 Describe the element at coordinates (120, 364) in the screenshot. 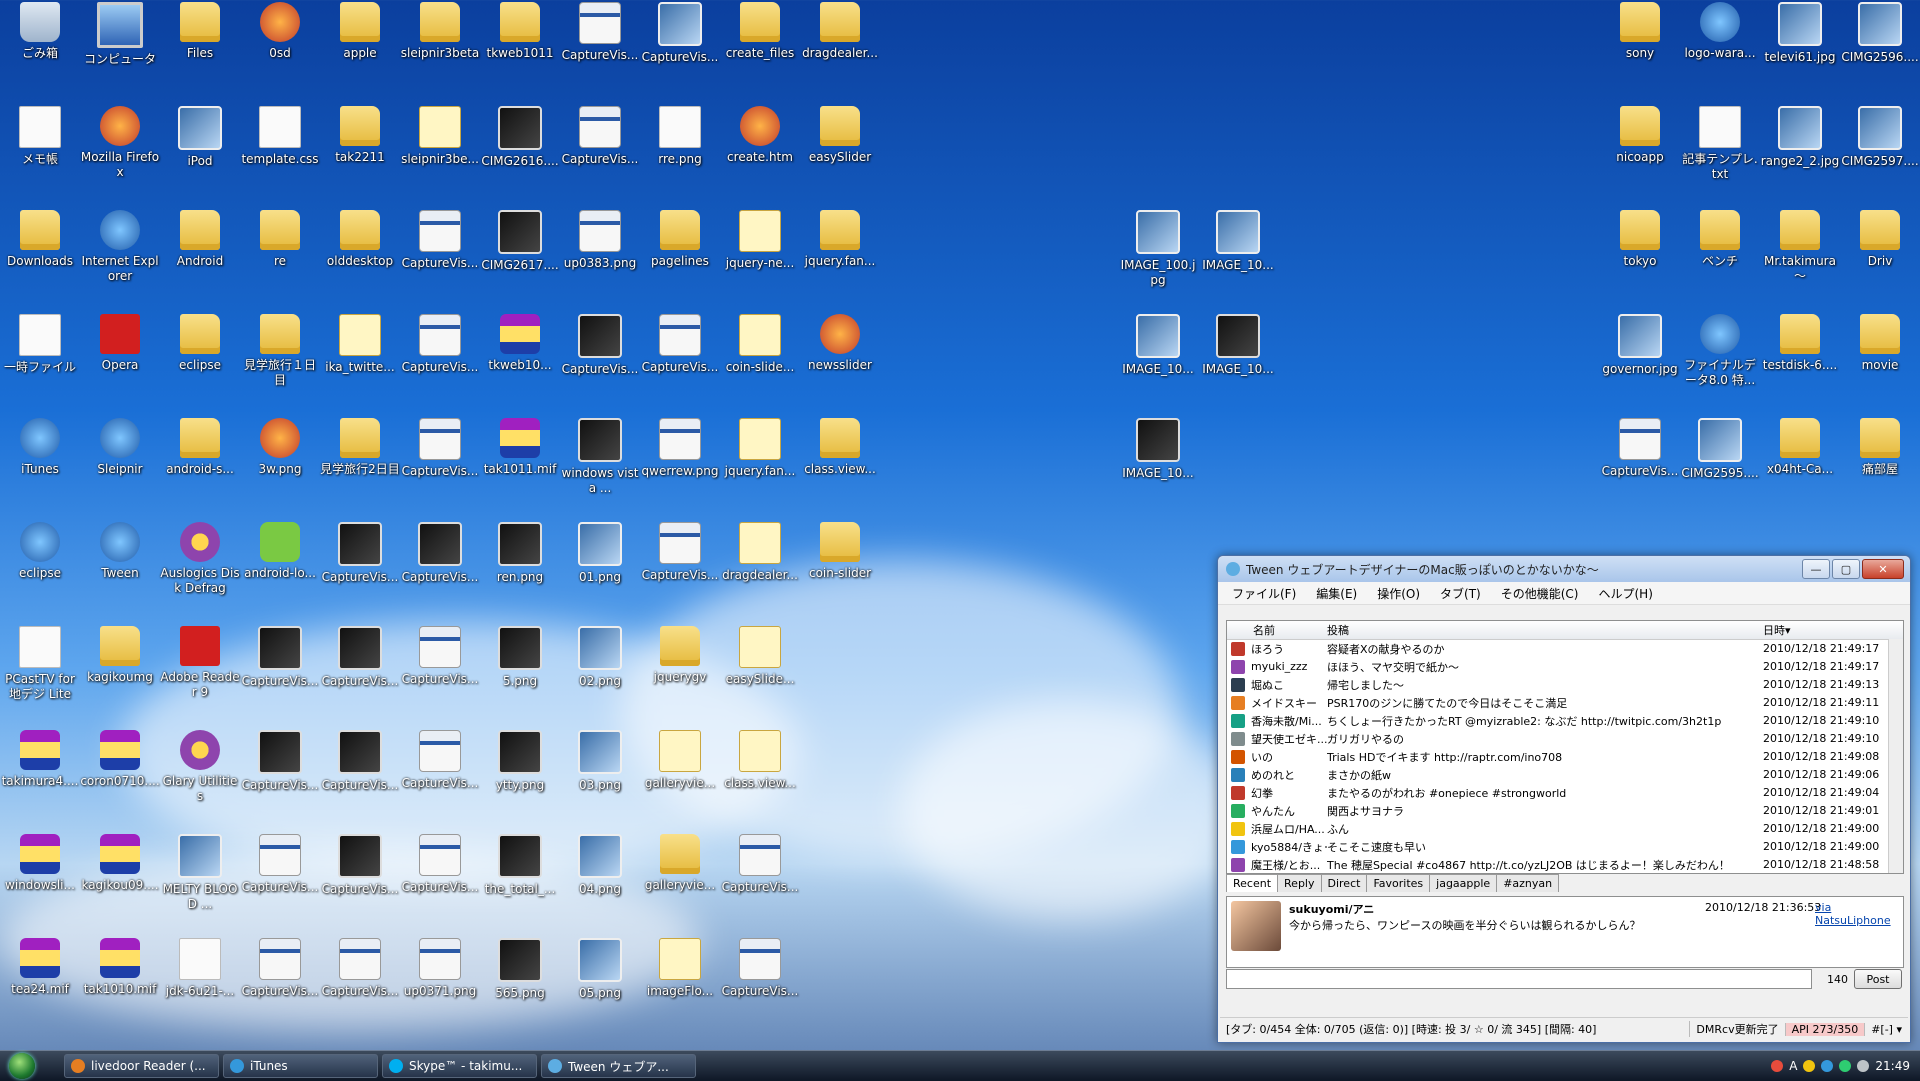

I see `desktop-icon: Opera` at that location.